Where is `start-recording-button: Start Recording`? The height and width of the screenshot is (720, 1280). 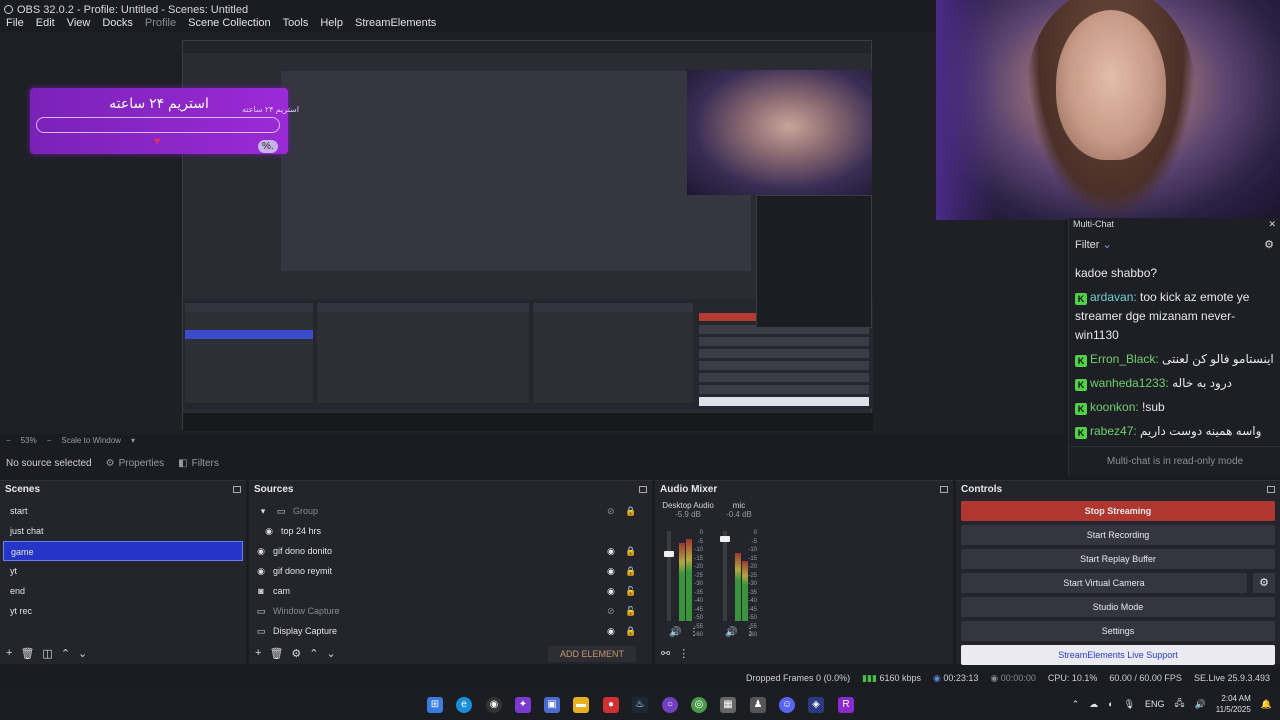
start-recording-button: Start Recording is located at coordinates (1118, 535).